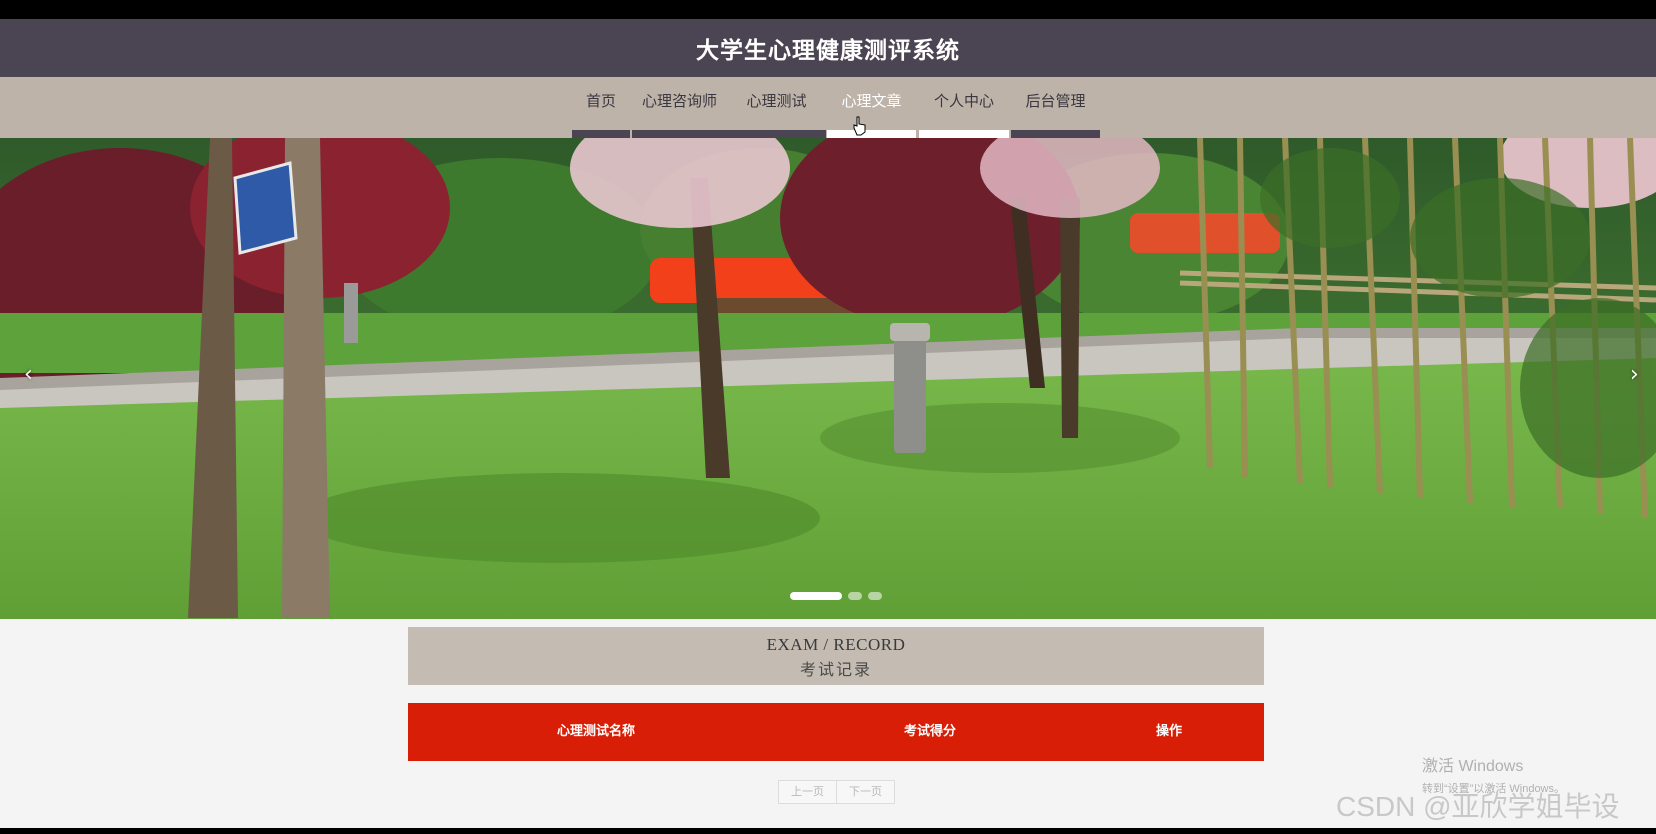 The width and height of the screenshot is (1656, 834). Describe the element at coordinates (1634, 375) in the screenshot. I see `carousel-next-arrow: ›` at that location.